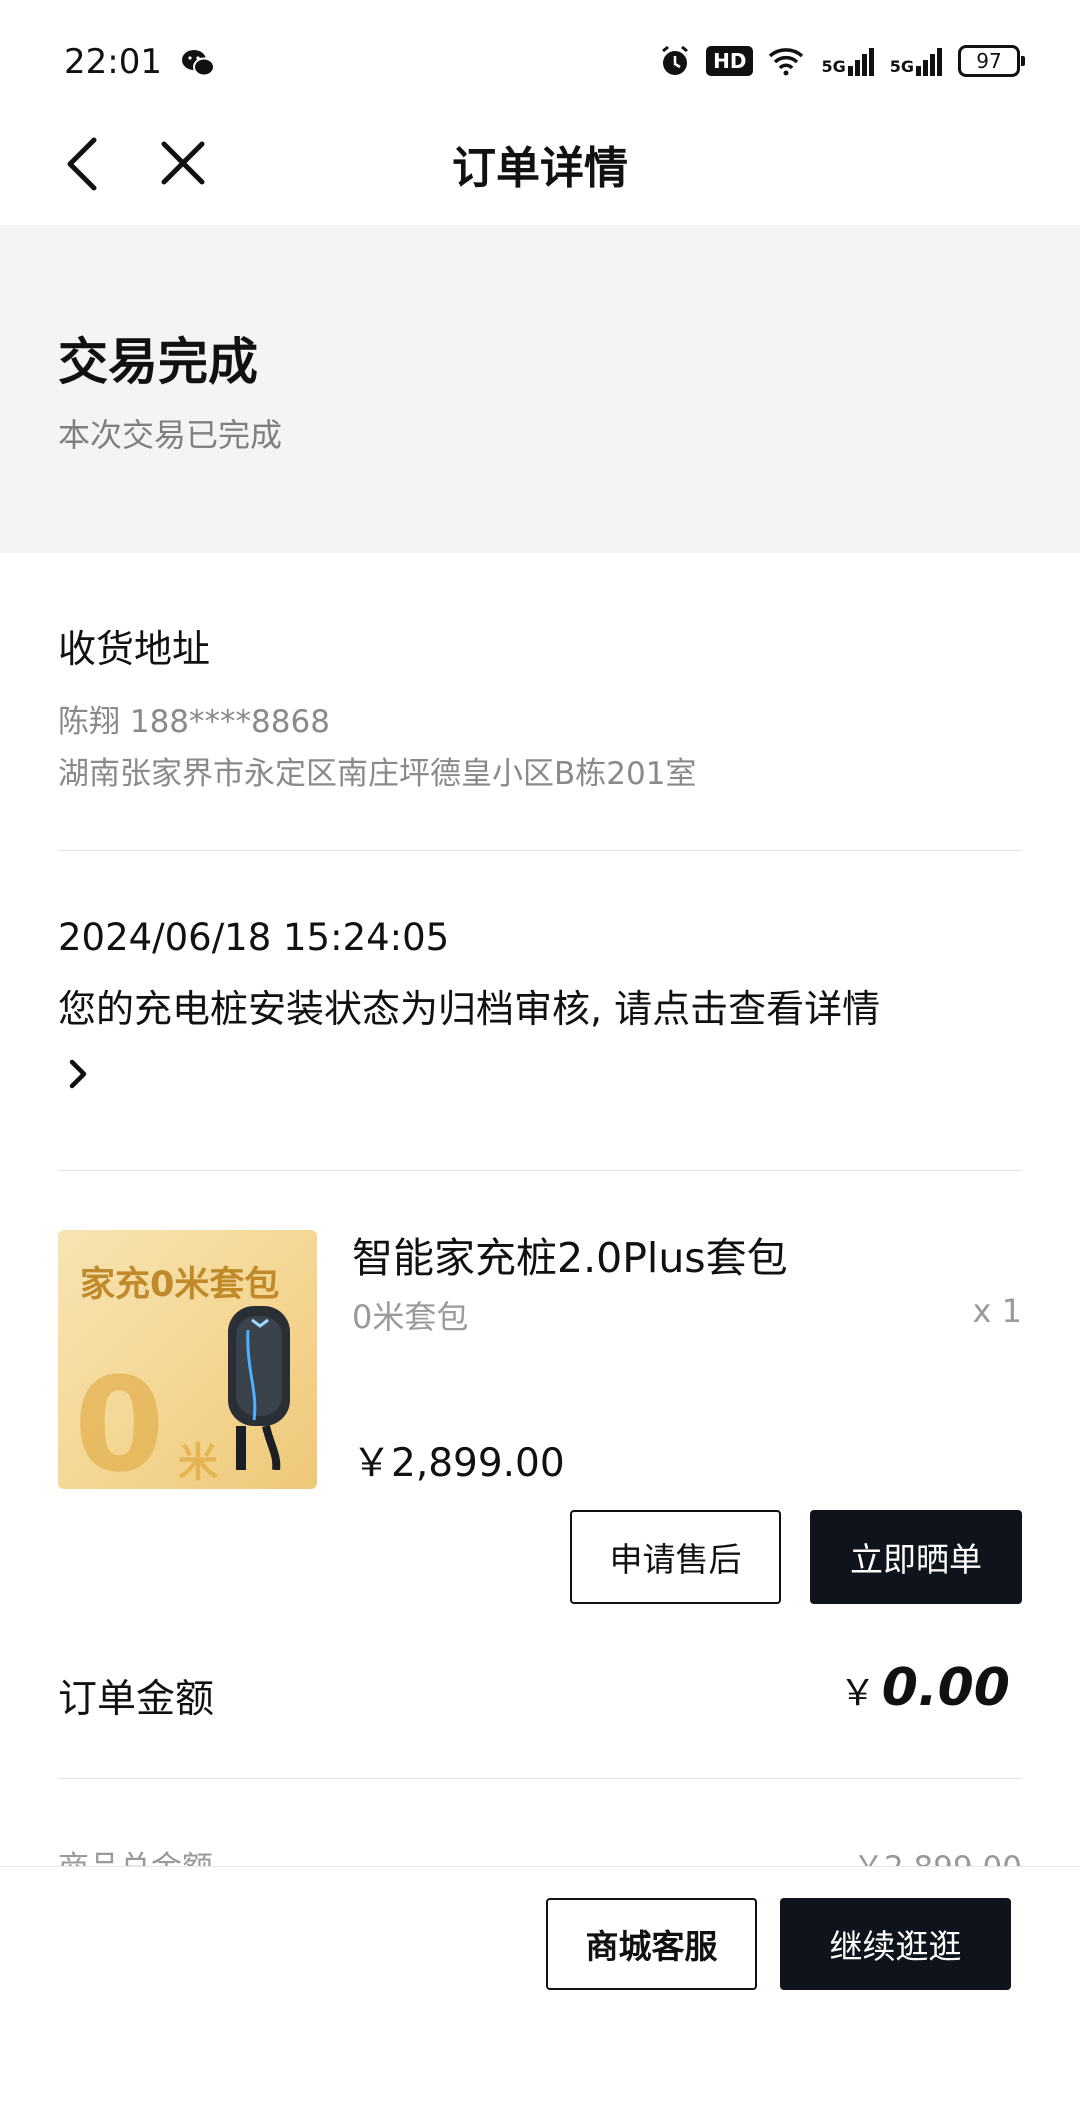 This screenshot has height=2121, width=1080. I want to click on order-amount-value: ￥ 0.00, so click(925, 1688).